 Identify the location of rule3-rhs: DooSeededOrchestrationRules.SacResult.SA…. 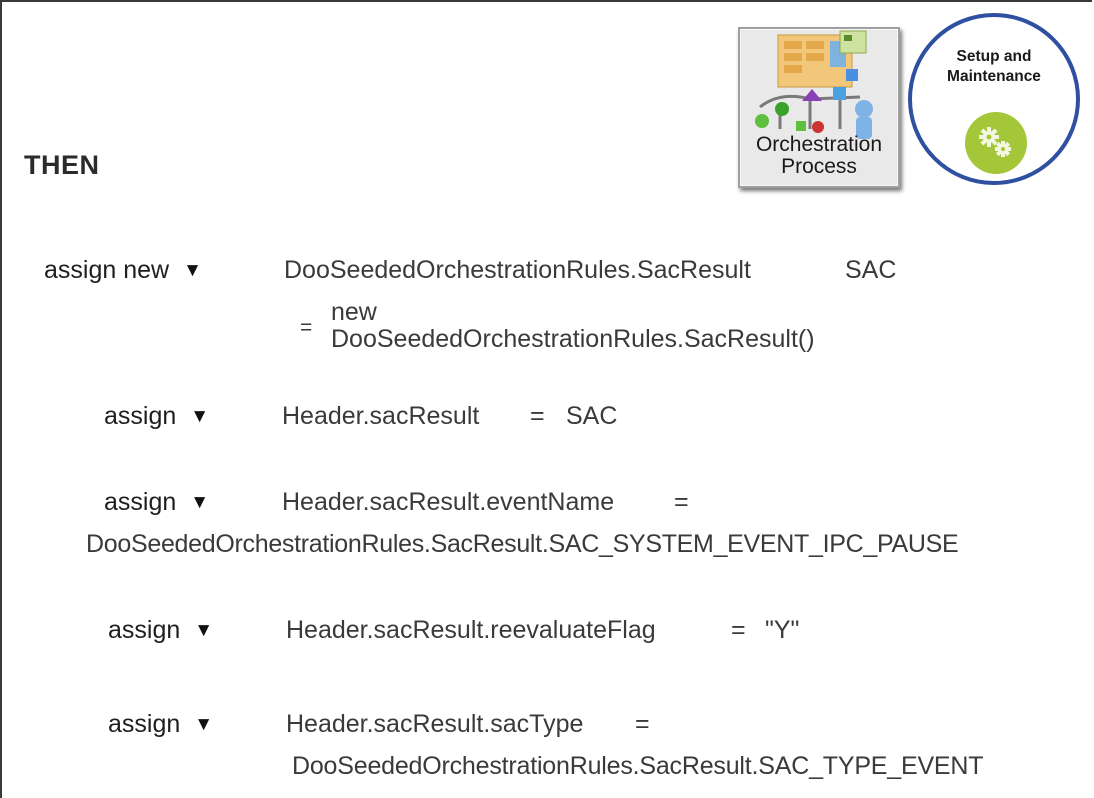
(522, 544).